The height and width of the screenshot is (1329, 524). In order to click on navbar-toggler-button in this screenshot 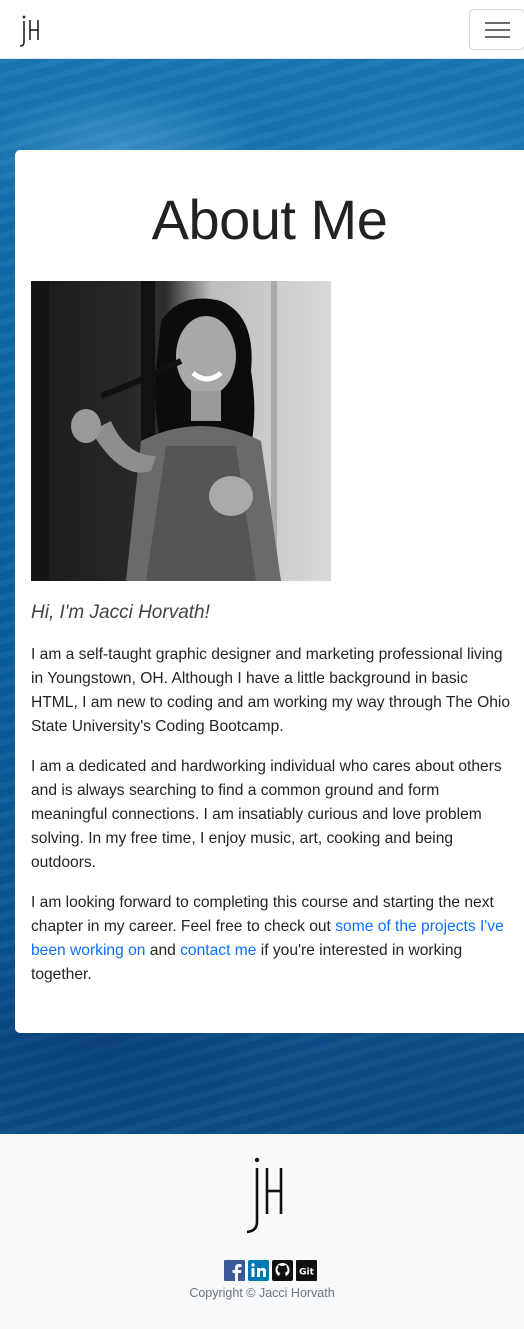, I will do `click(496, 29)`.